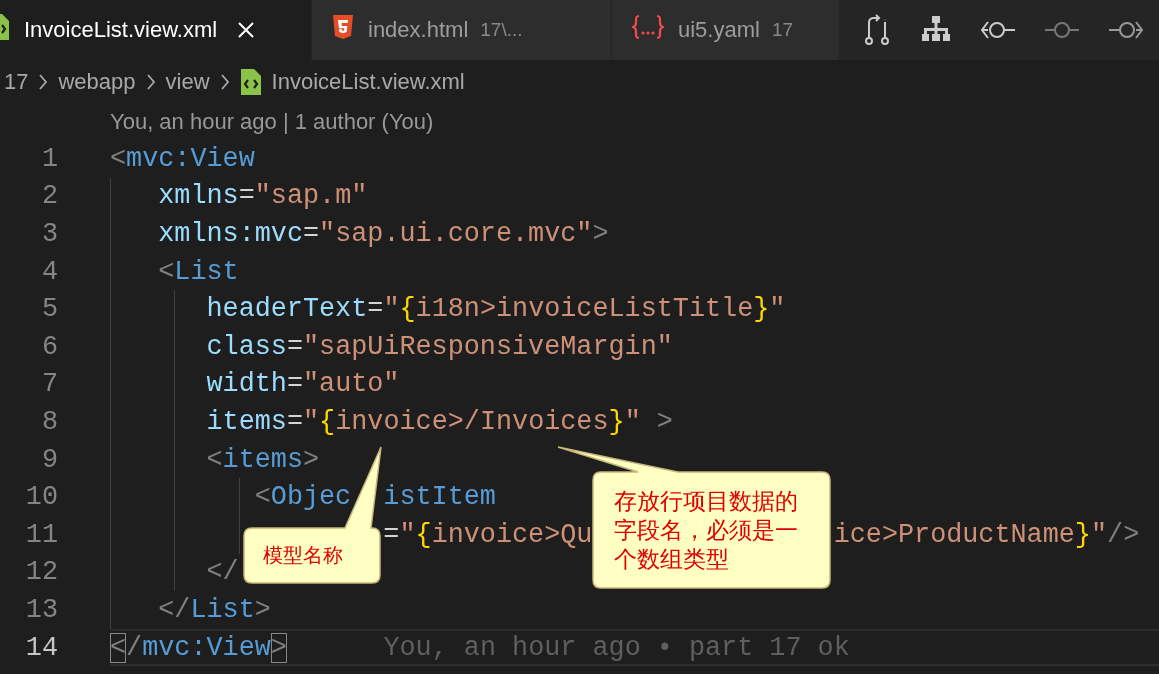  Describe the element at coordinates (1123, 534) in the screenshot. I see `code-token: />` at that location.